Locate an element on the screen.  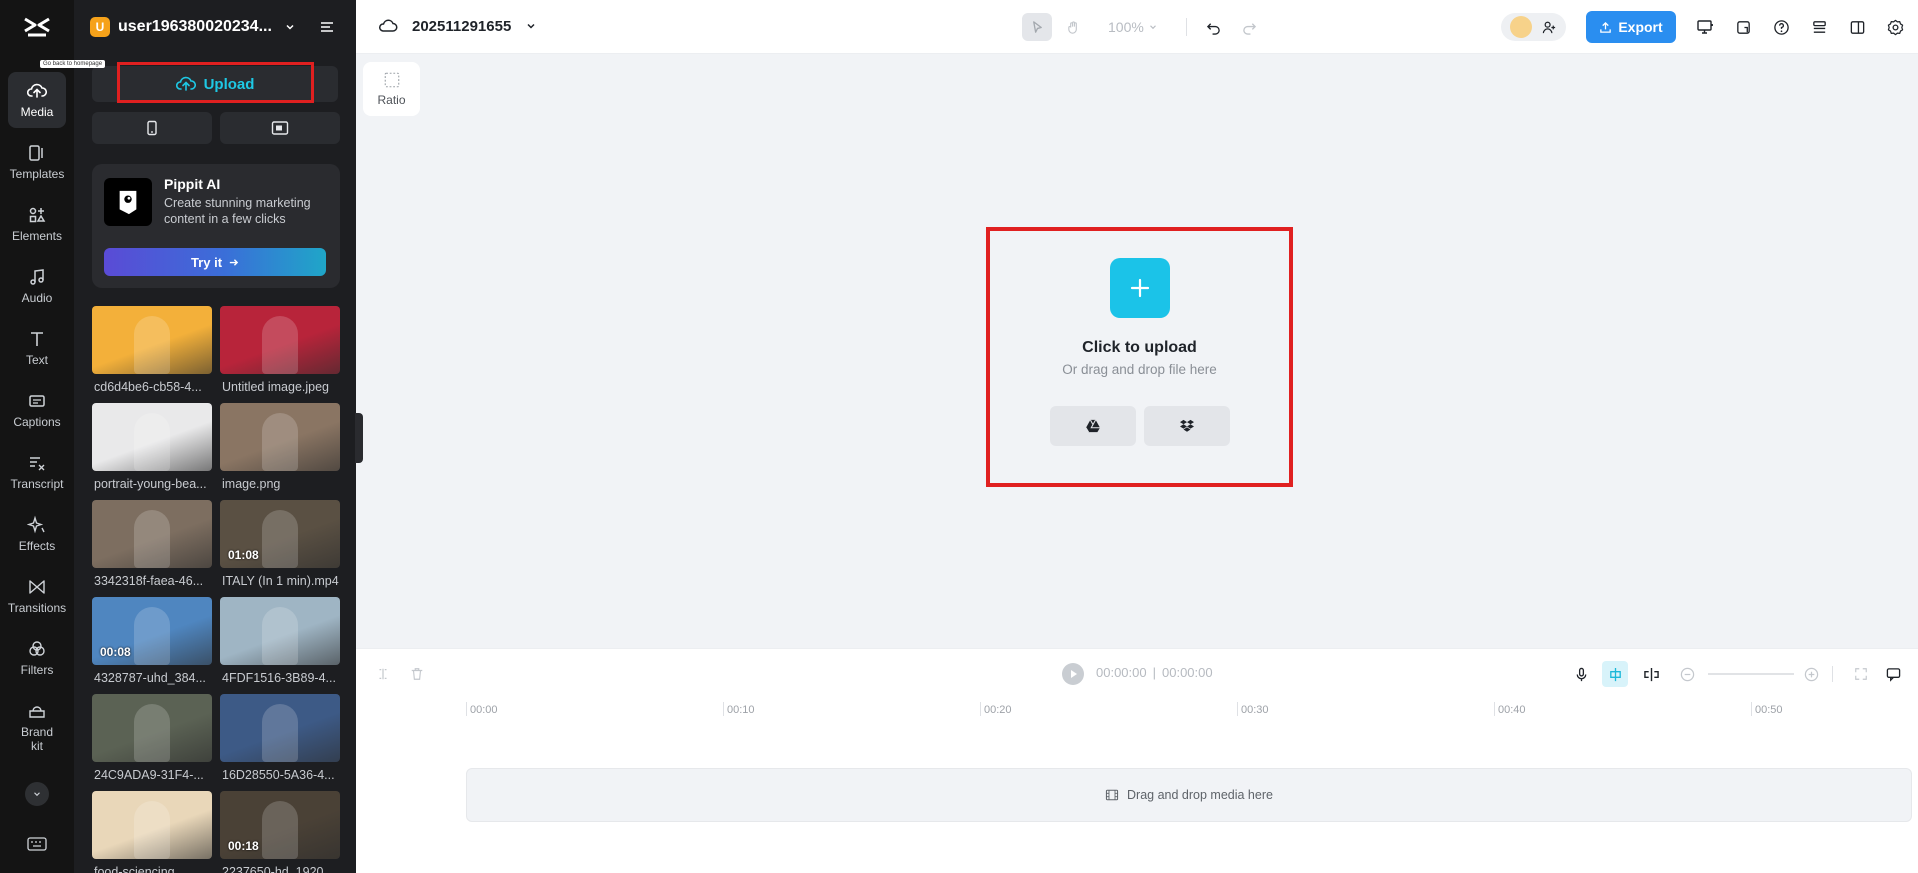
media-thumbnail: 00:08 is located at coordinates (152, 631).